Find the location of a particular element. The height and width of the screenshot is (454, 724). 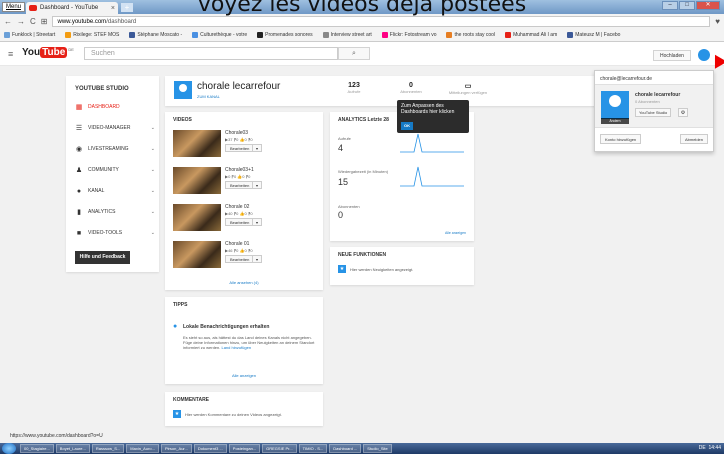

notifications-stat: ▭ Mitteilungen verfügen is located at coordinates (468, 88).